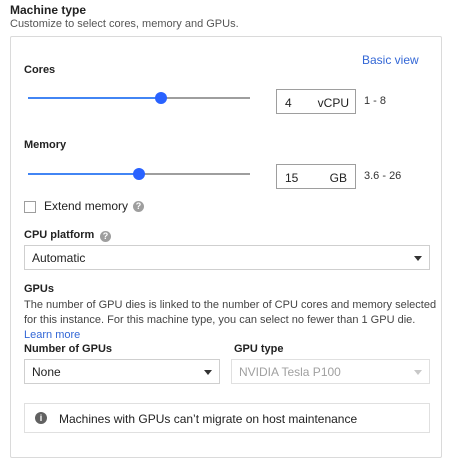 The image size is (450, 458). What do you see at coordinates (46, 372) in the screenshot?
I see `number-of-gpus-selected: None` at bounding box center [46, 372].